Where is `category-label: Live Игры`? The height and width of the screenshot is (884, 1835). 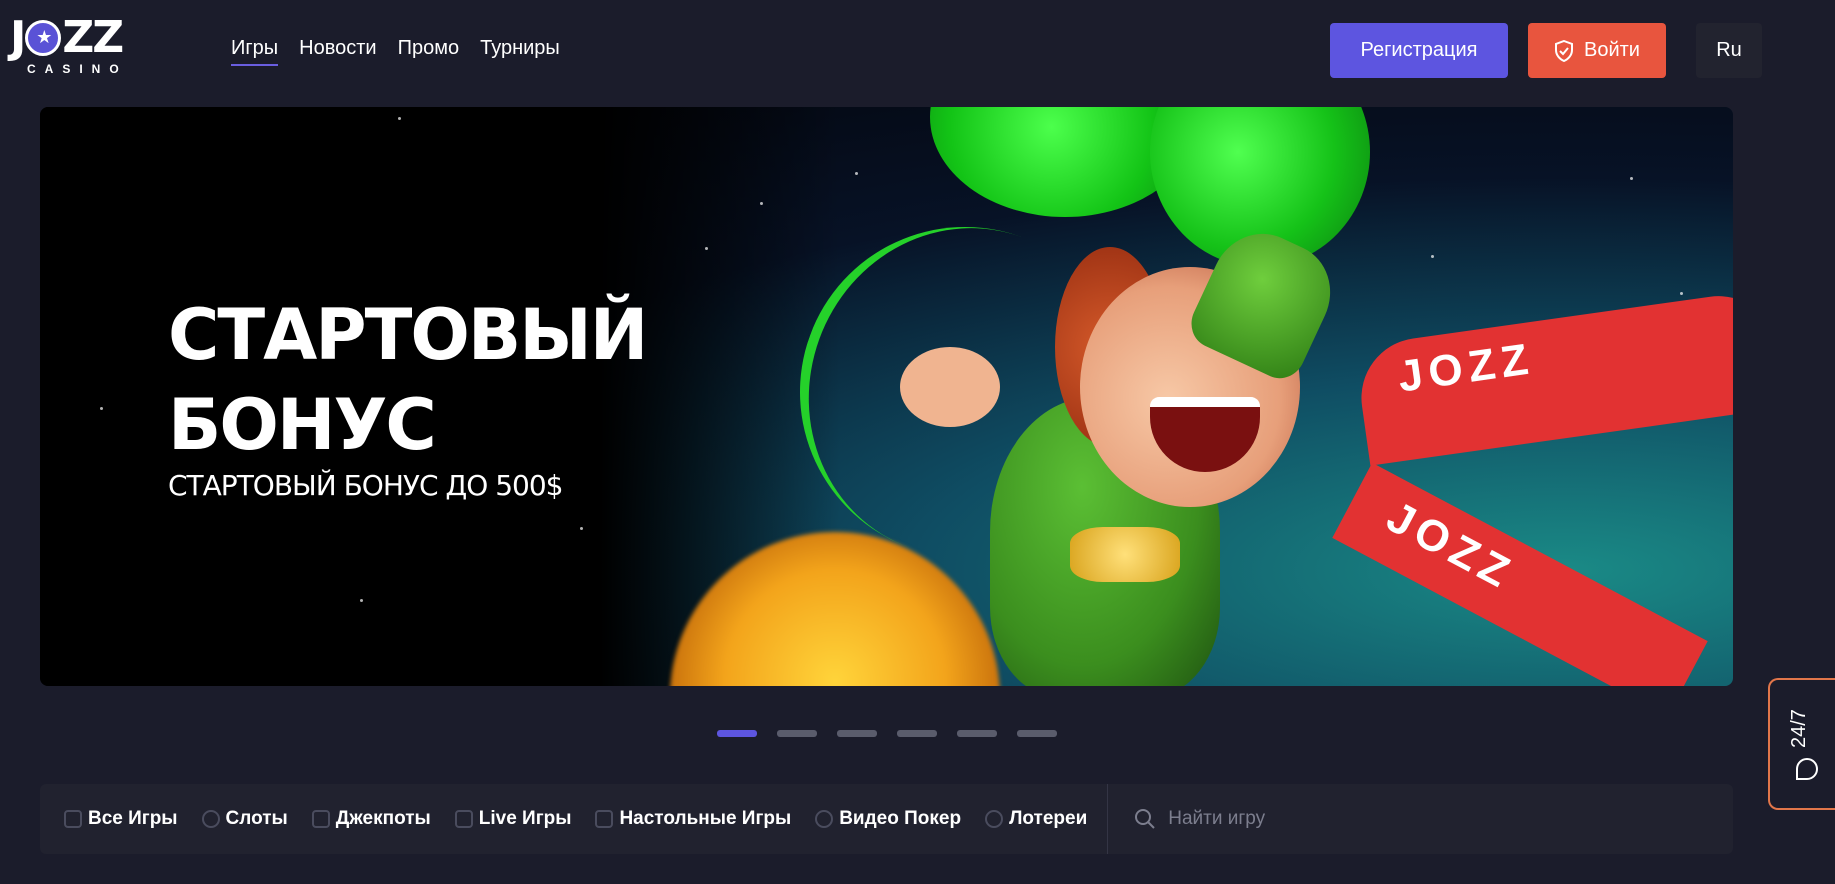
category-label: Live Игры is located at coordinates (525, 818).